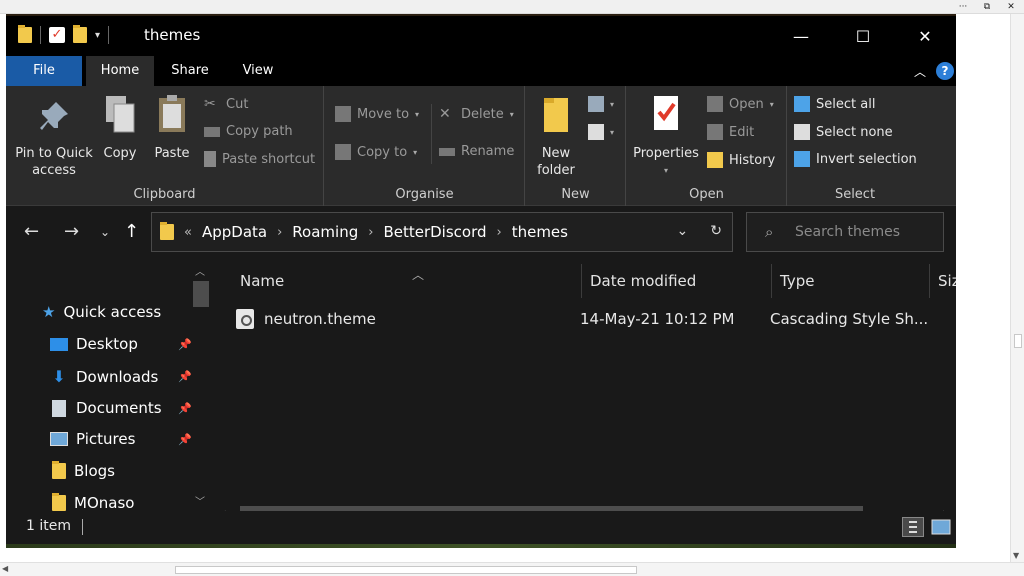 This screenshot has height=576, width=1024. Describe the element at coordinates (941, 527) in the screenshot. I see `large-icons-view-button` at that location.